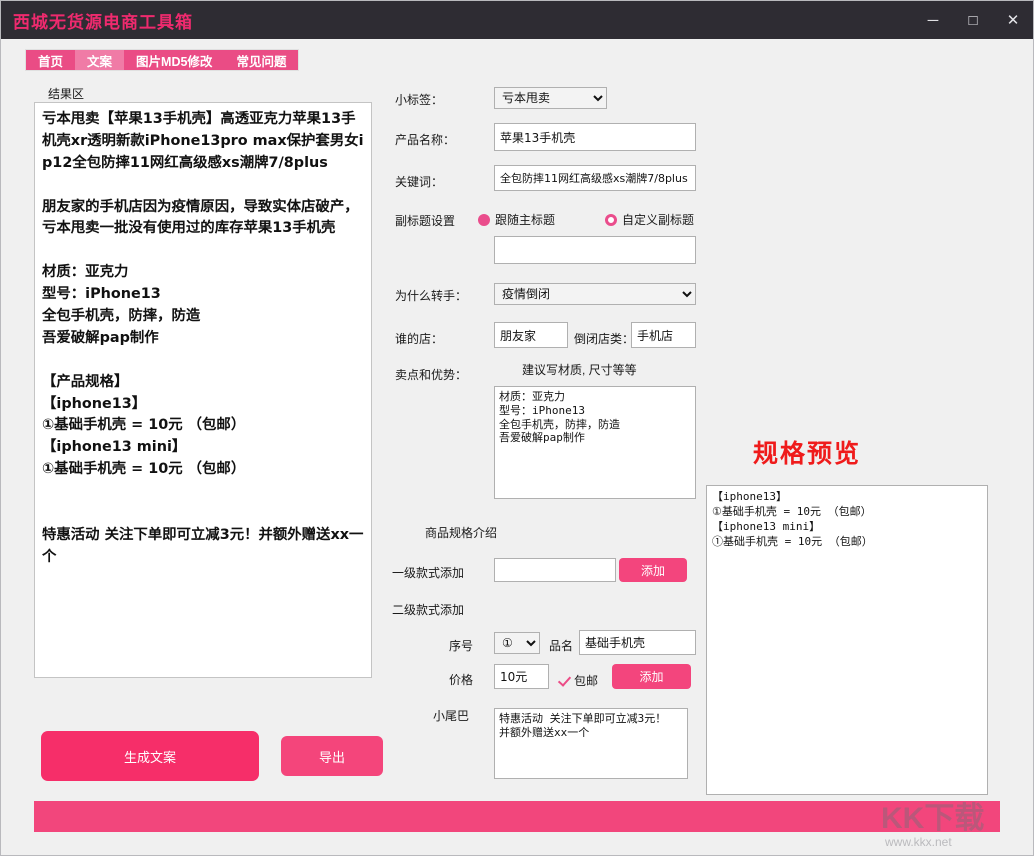 This screenshot has width=1034, height=856. I want to click on selling-points-label: 卖点和优势：, so click(431, 375).